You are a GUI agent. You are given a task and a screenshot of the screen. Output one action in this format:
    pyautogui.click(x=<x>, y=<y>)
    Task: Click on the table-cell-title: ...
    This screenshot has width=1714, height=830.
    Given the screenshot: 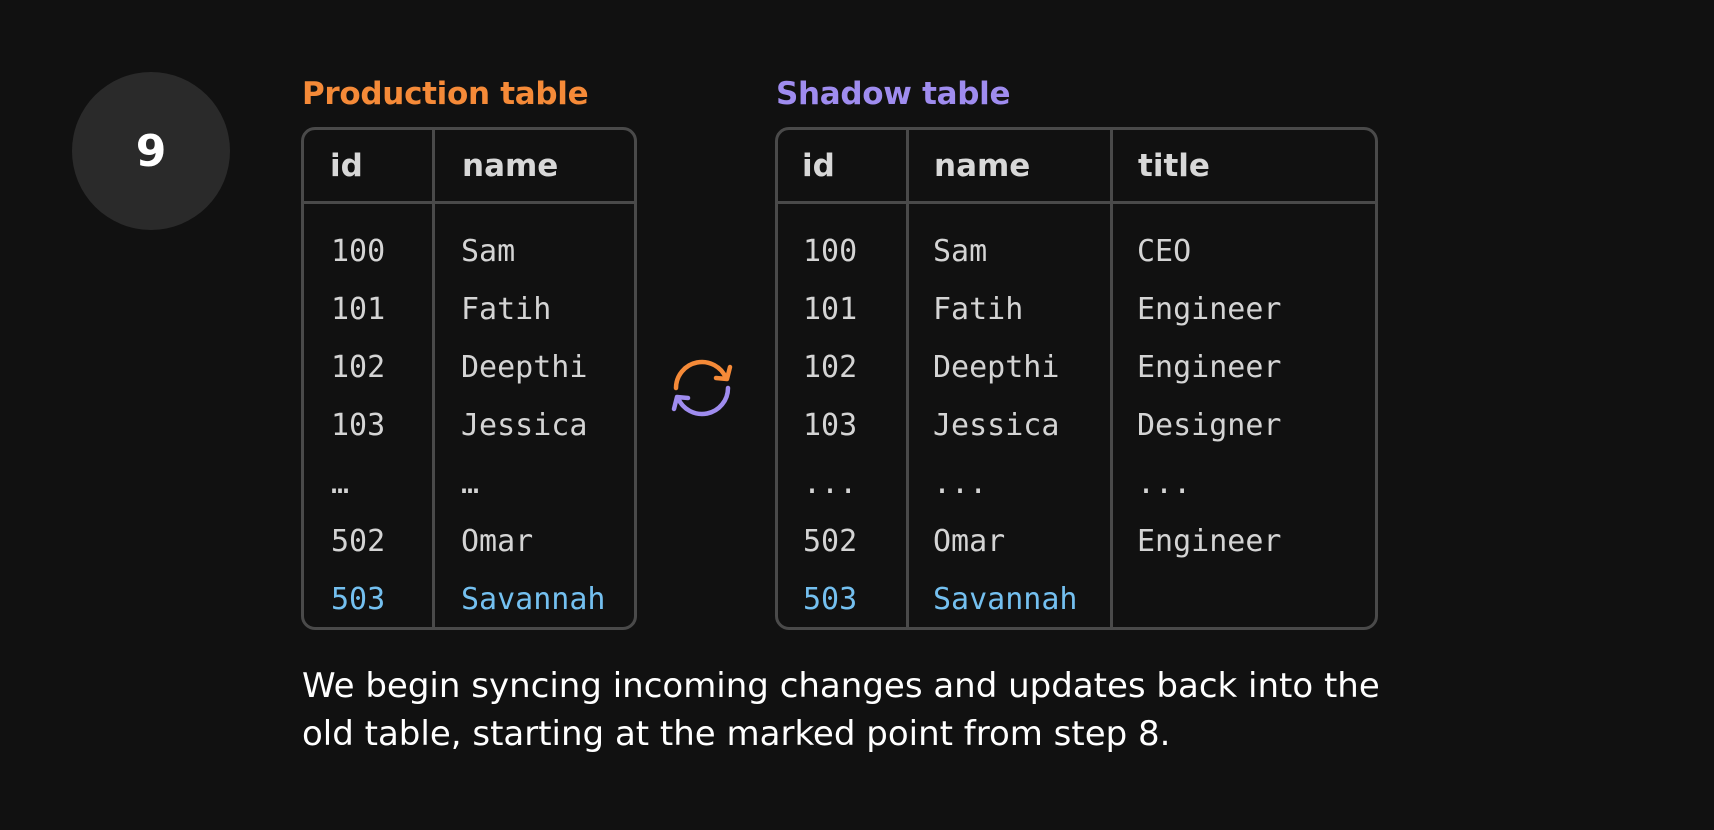 What is the action you would take?
    pyautogui.click(x=1164, y=483)
    